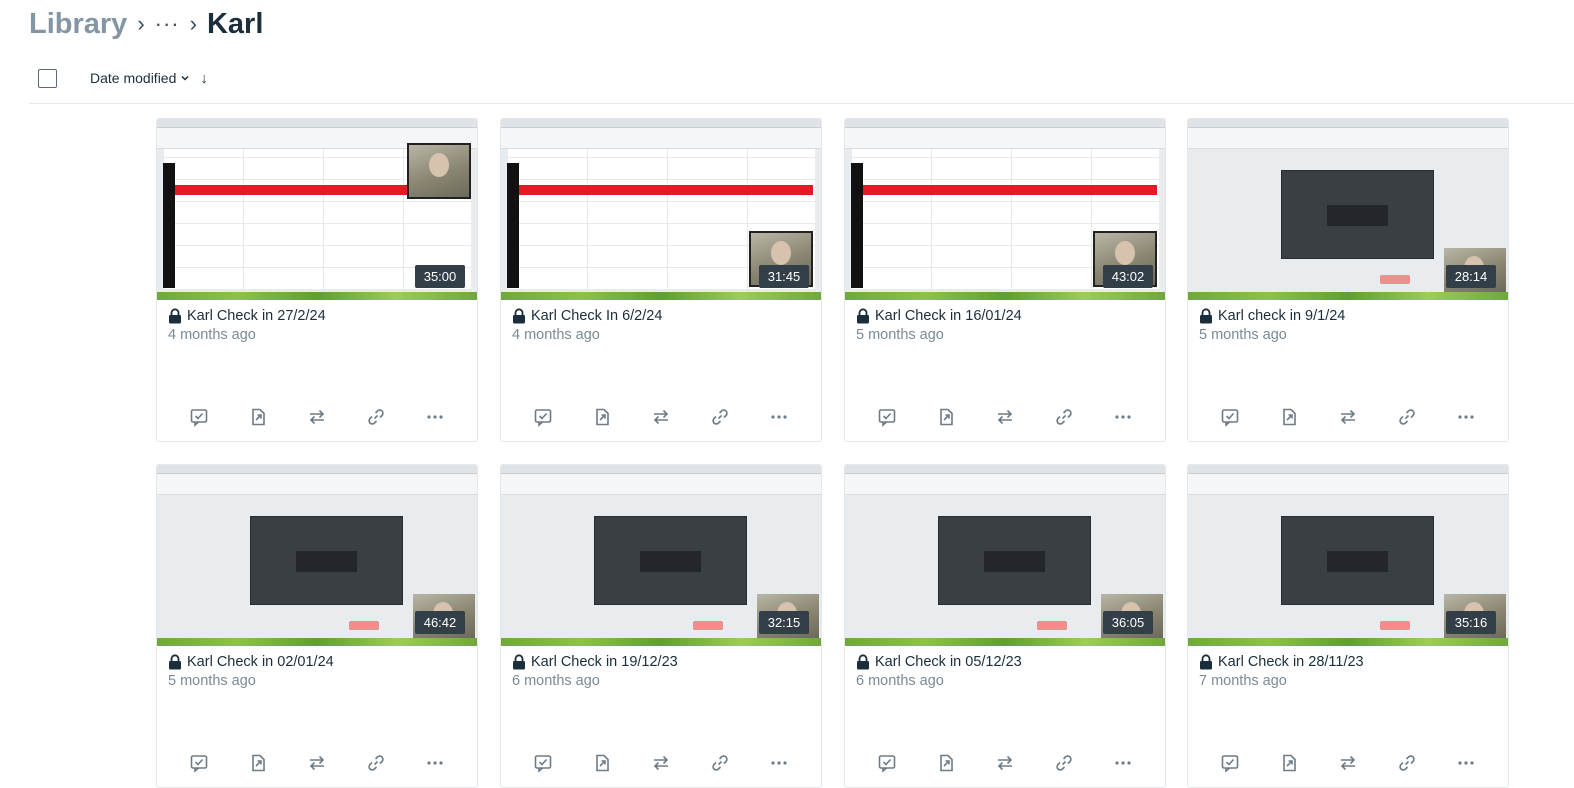 This screenshot has width=1574, height=788. What do you see at coordinates (948, 316) in the screenshot?
I see `video-title: Karl Check in 16/01/24` at bounding box center [948, 316].